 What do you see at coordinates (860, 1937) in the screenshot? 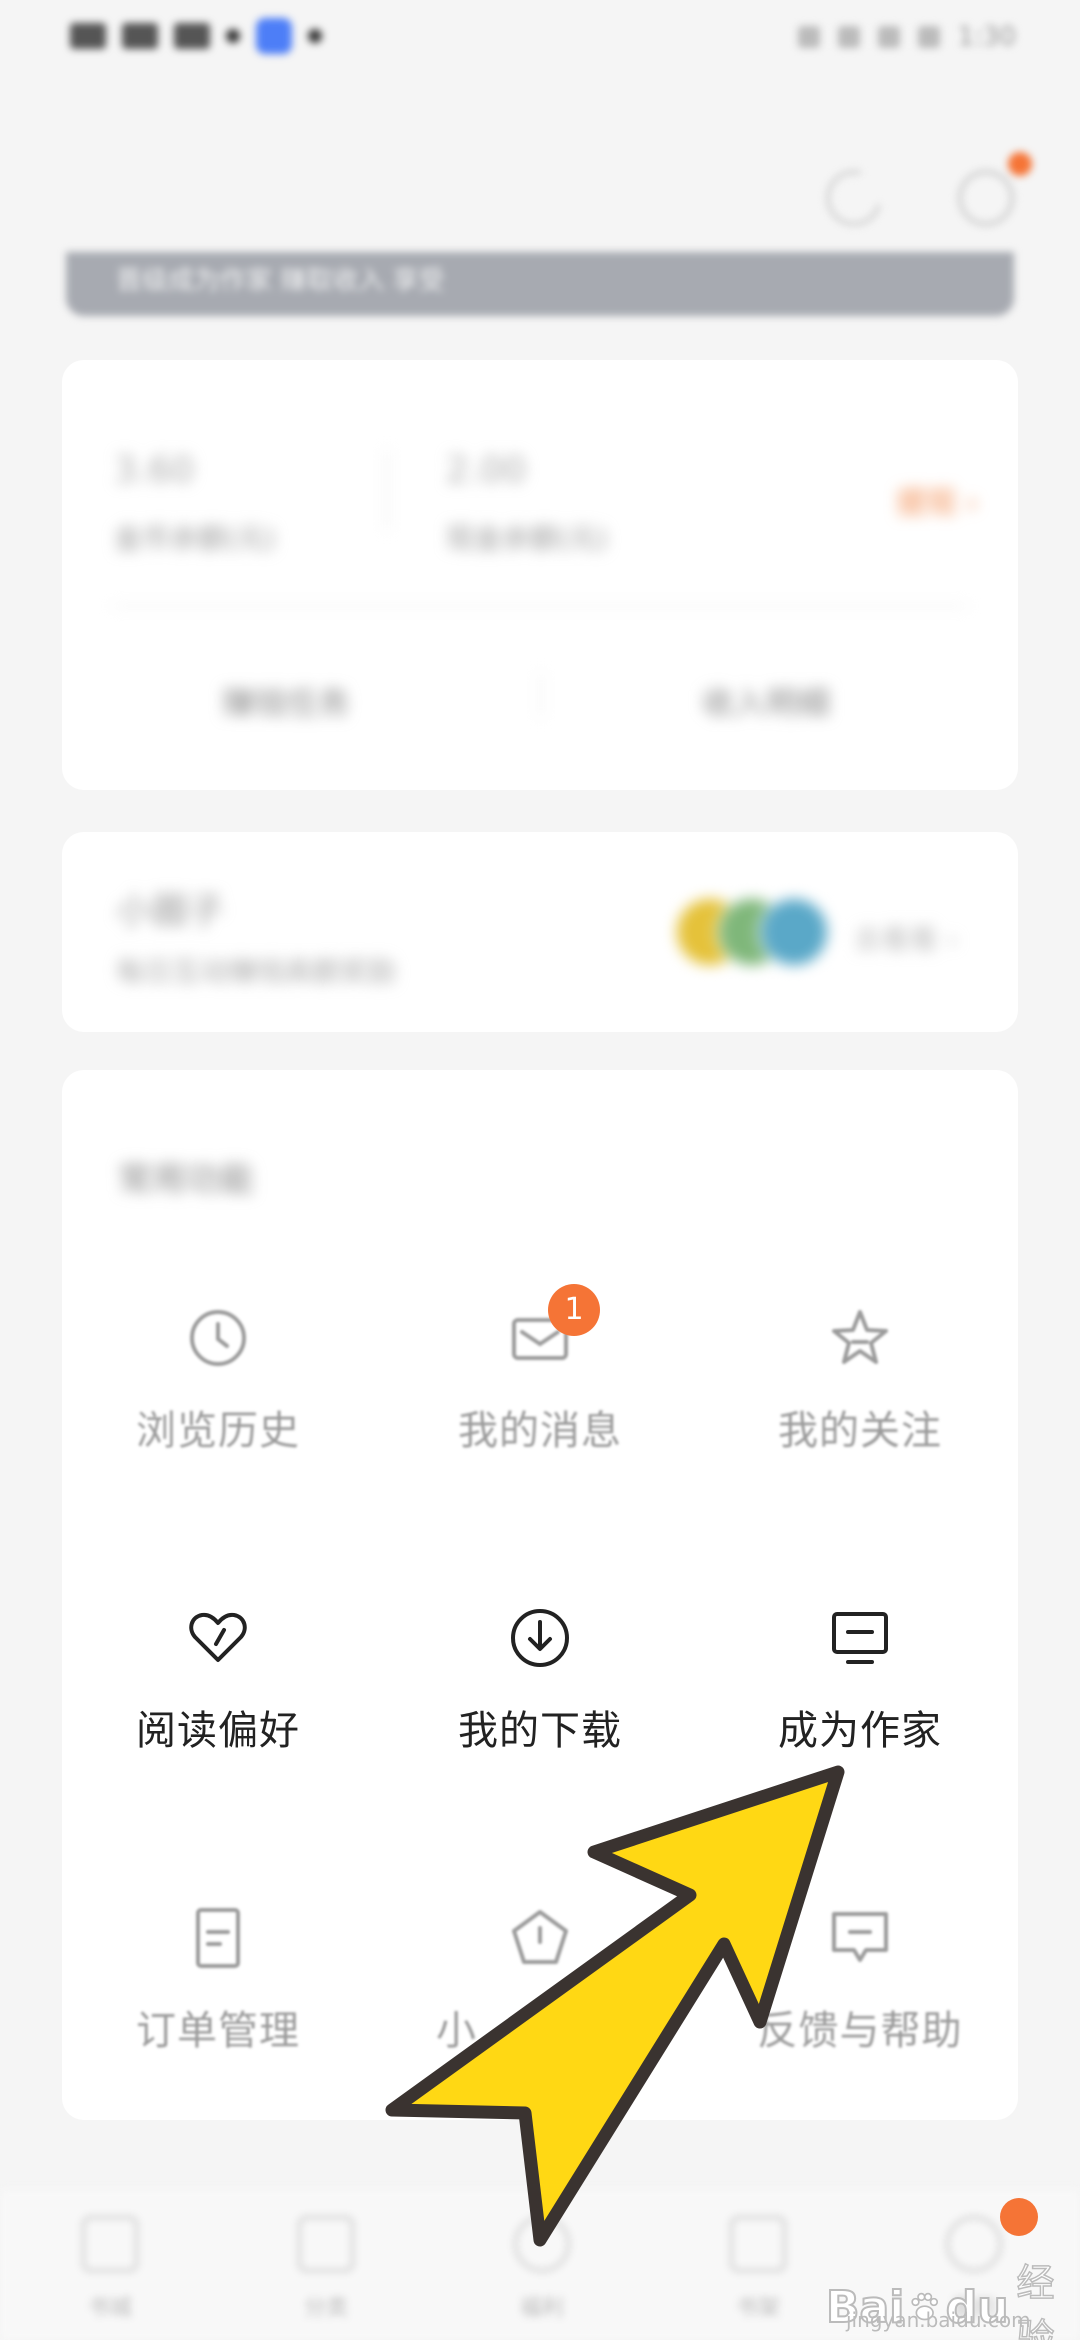
I see `chat-icon` at bounding box center [860, 1937].